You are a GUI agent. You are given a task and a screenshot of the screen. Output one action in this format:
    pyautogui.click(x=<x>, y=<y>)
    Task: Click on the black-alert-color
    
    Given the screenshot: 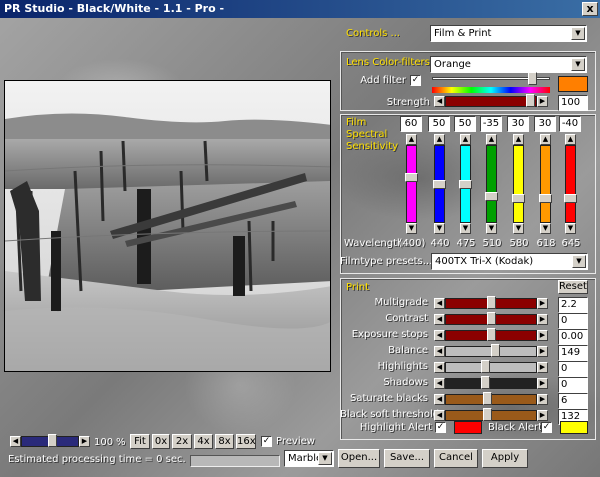 What is the action you would take?
    pyautogui.click(x=574, y=427)
    